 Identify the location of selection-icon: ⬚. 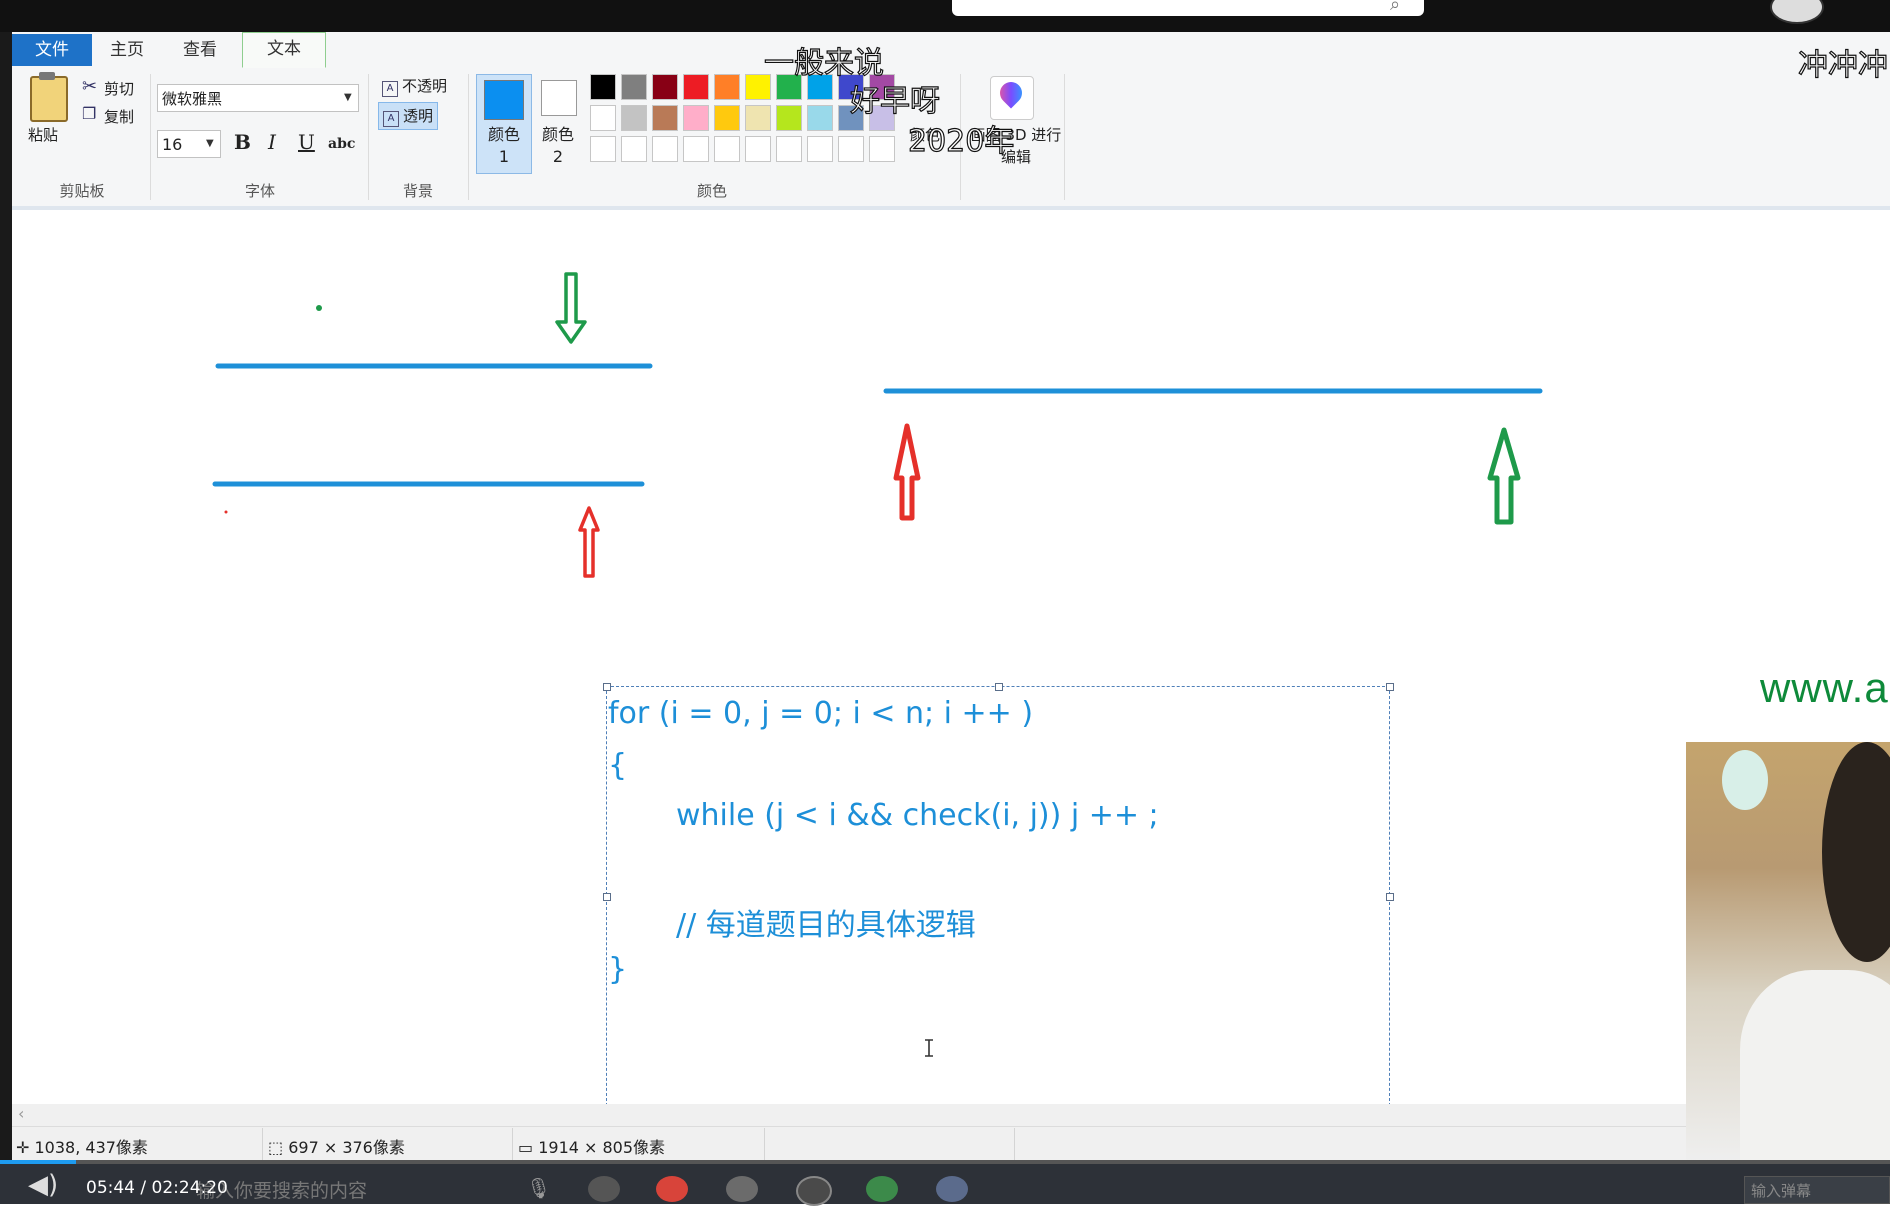
(278, 1147).